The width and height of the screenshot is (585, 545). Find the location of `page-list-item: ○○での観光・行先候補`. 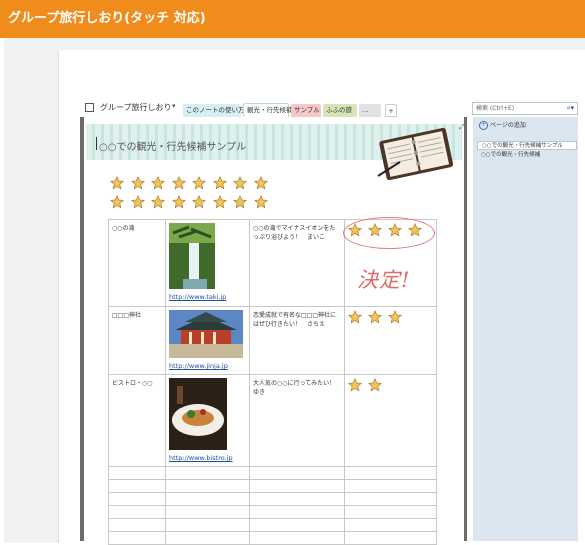

page-list-item: ○○での観光・行先候補 is located at coordinates (527, 155).